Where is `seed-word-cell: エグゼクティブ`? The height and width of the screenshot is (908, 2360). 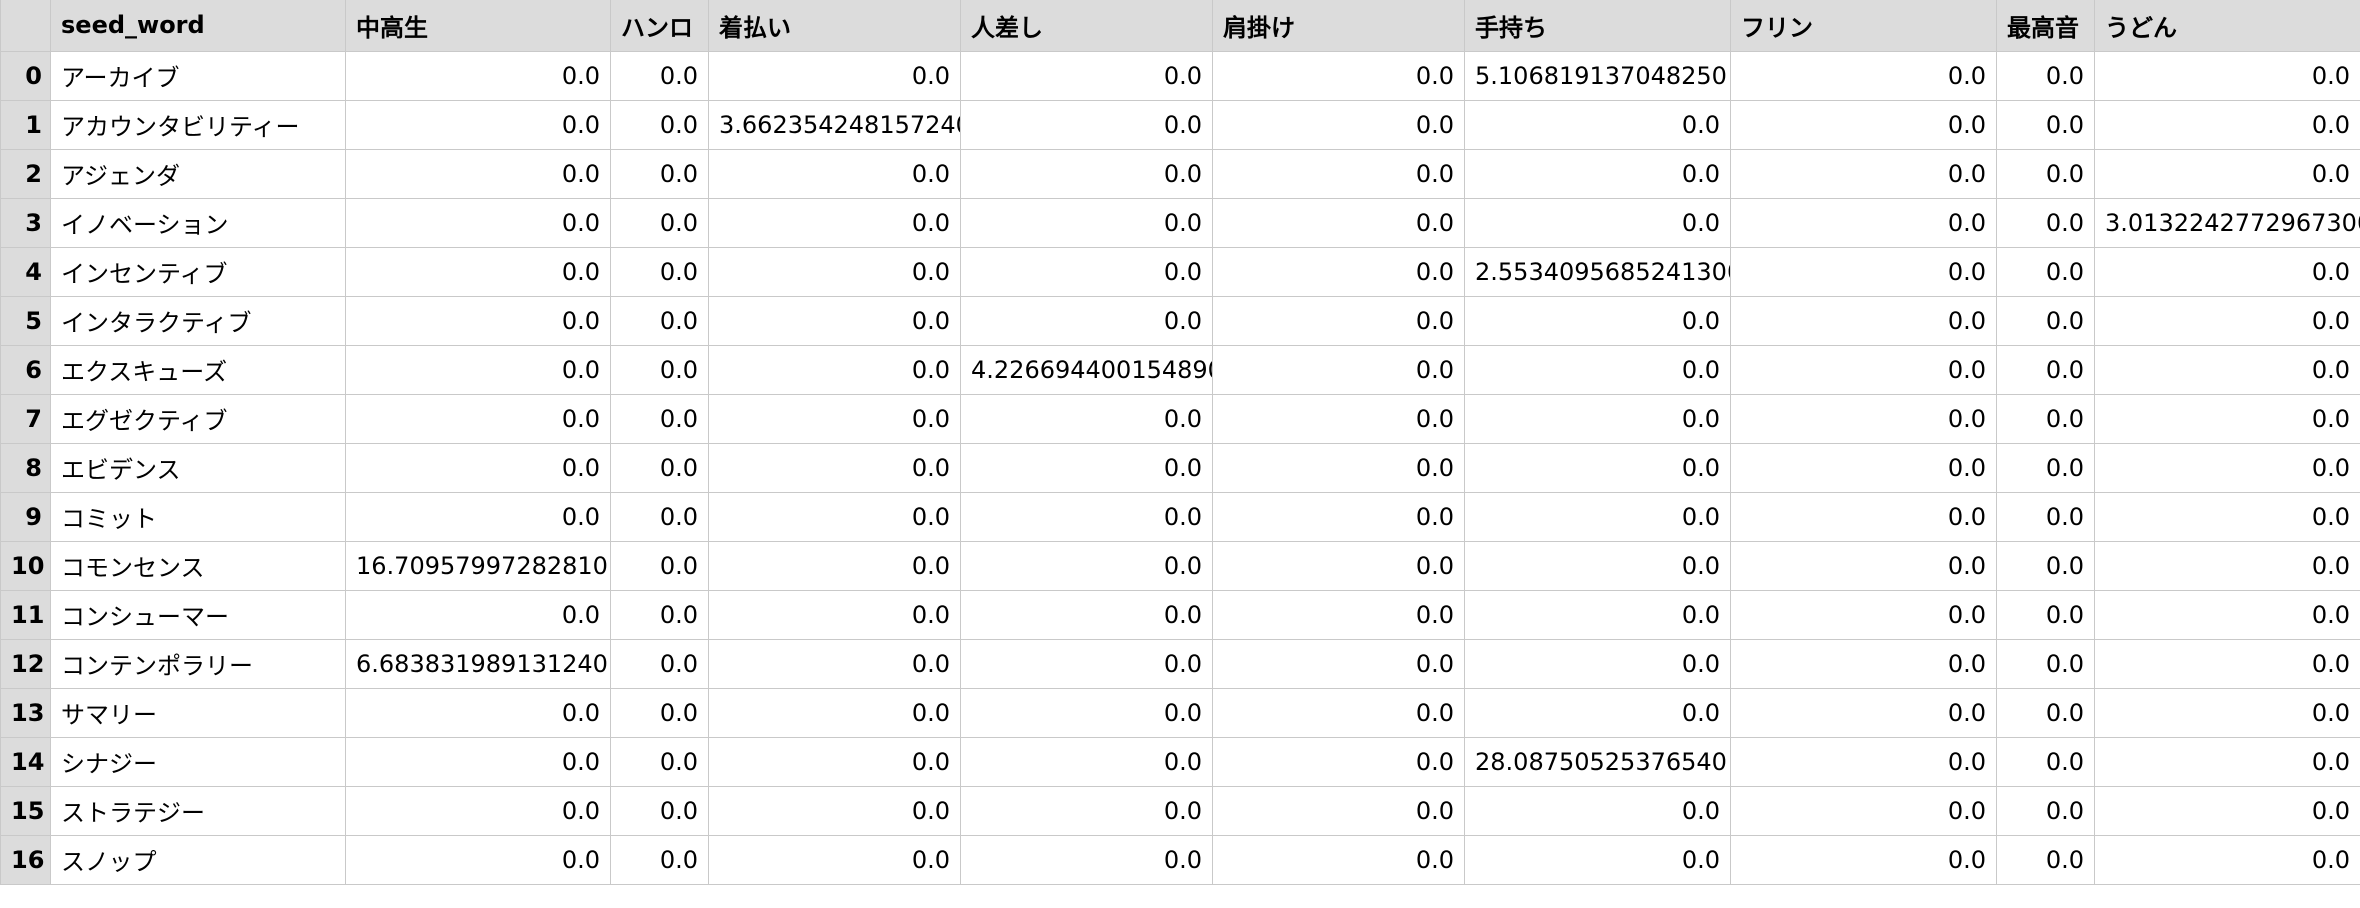 seed-word-cell: エグゼクティブ is located at coordinates (198, 418).